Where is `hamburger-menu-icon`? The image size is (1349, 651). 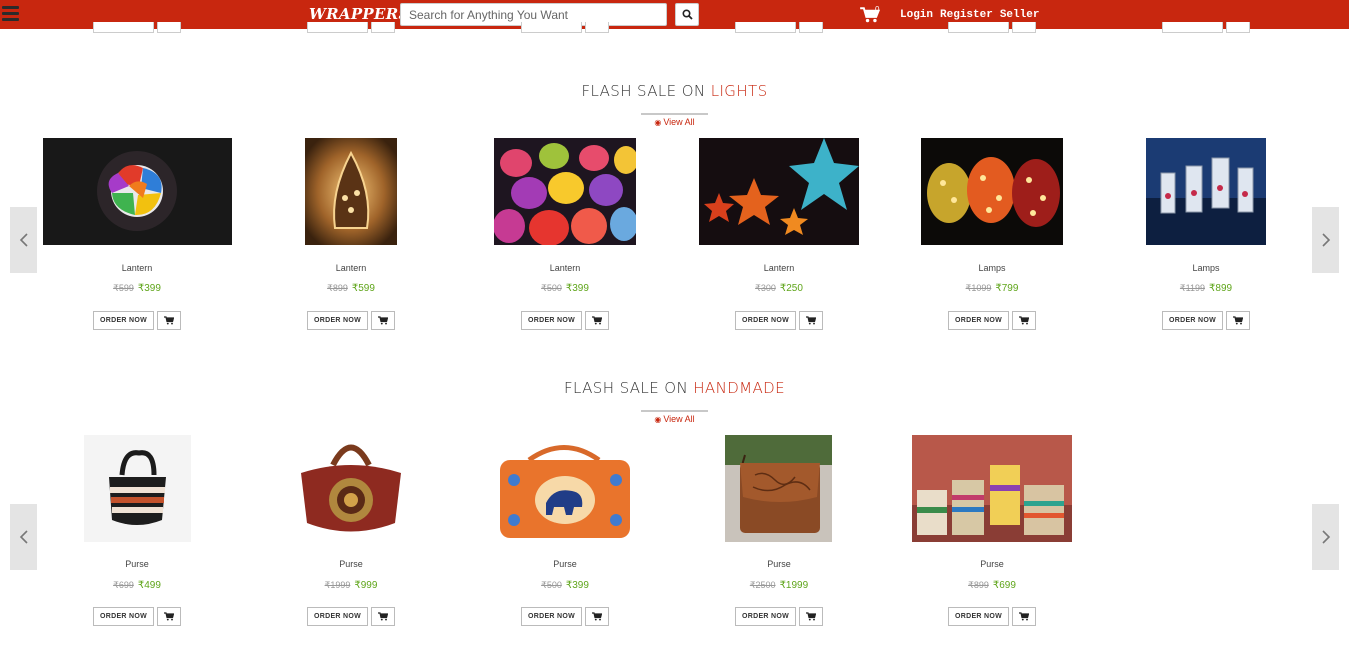 hamburger-menu-icon is located at coordinates (10, 14).